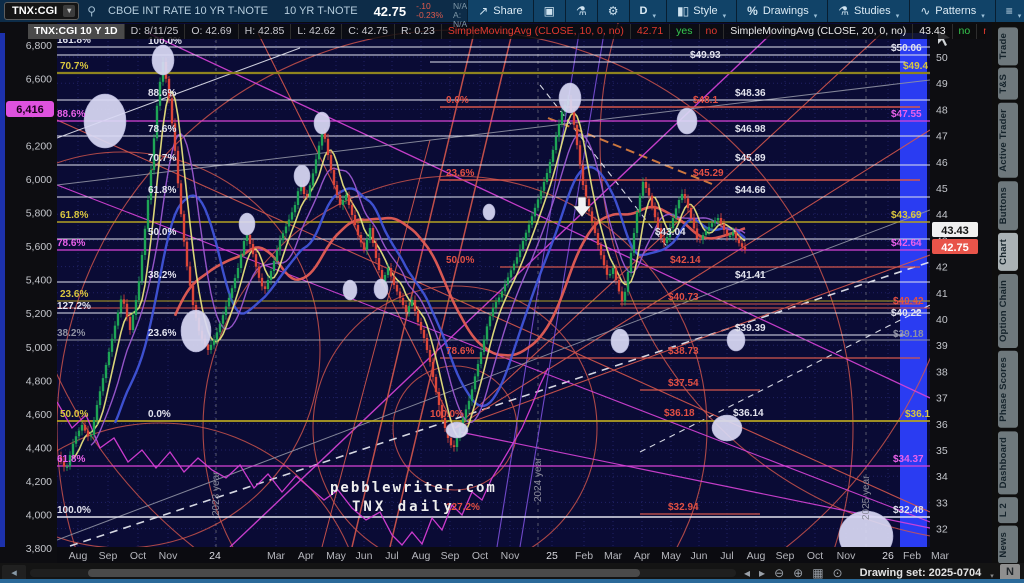 The image size is (1024, 583). I want to click on svg-text: 46, so click(942, 163).